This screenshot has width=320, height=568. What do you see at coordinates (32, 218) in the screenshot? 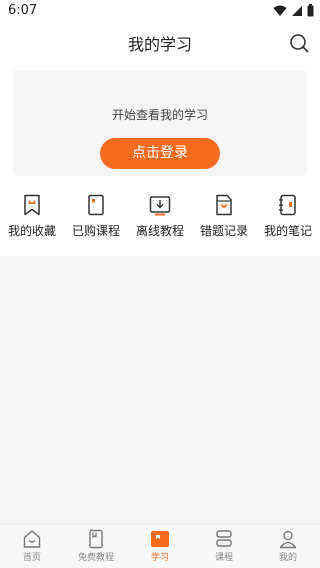
I see `shortcut-favorites: 我的收藏` at bounding box center [32, 218].